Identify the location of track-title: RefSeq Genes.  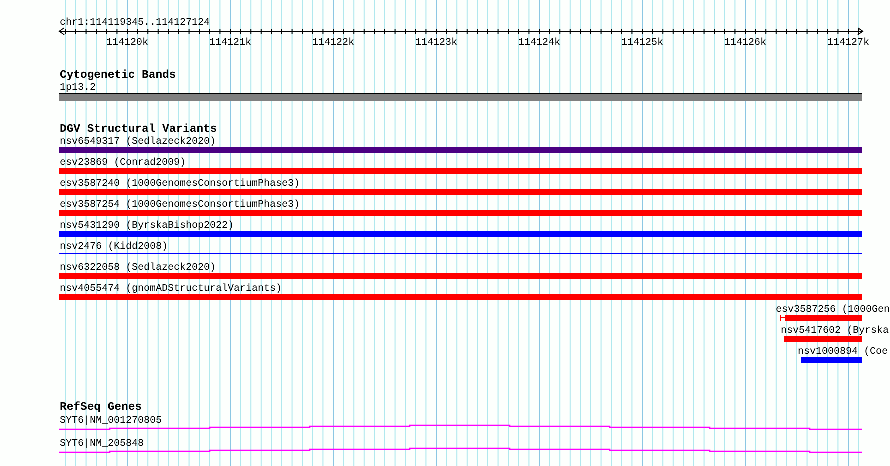
(101, 408).